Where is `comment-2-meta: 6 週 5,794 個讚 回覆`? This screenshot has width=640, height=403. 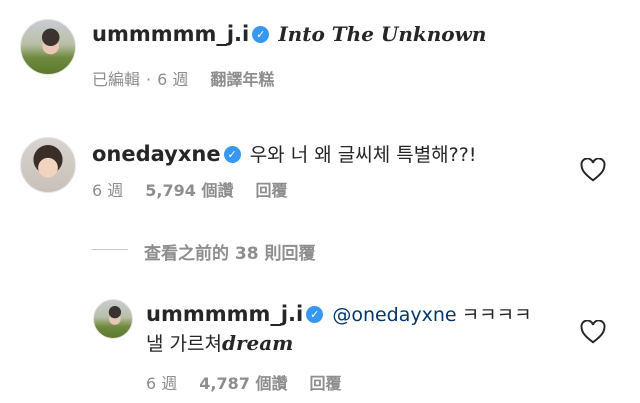 comment-2-meta: 6 週 5,794 個讚 回覆 is located at coordinates (189, 189).